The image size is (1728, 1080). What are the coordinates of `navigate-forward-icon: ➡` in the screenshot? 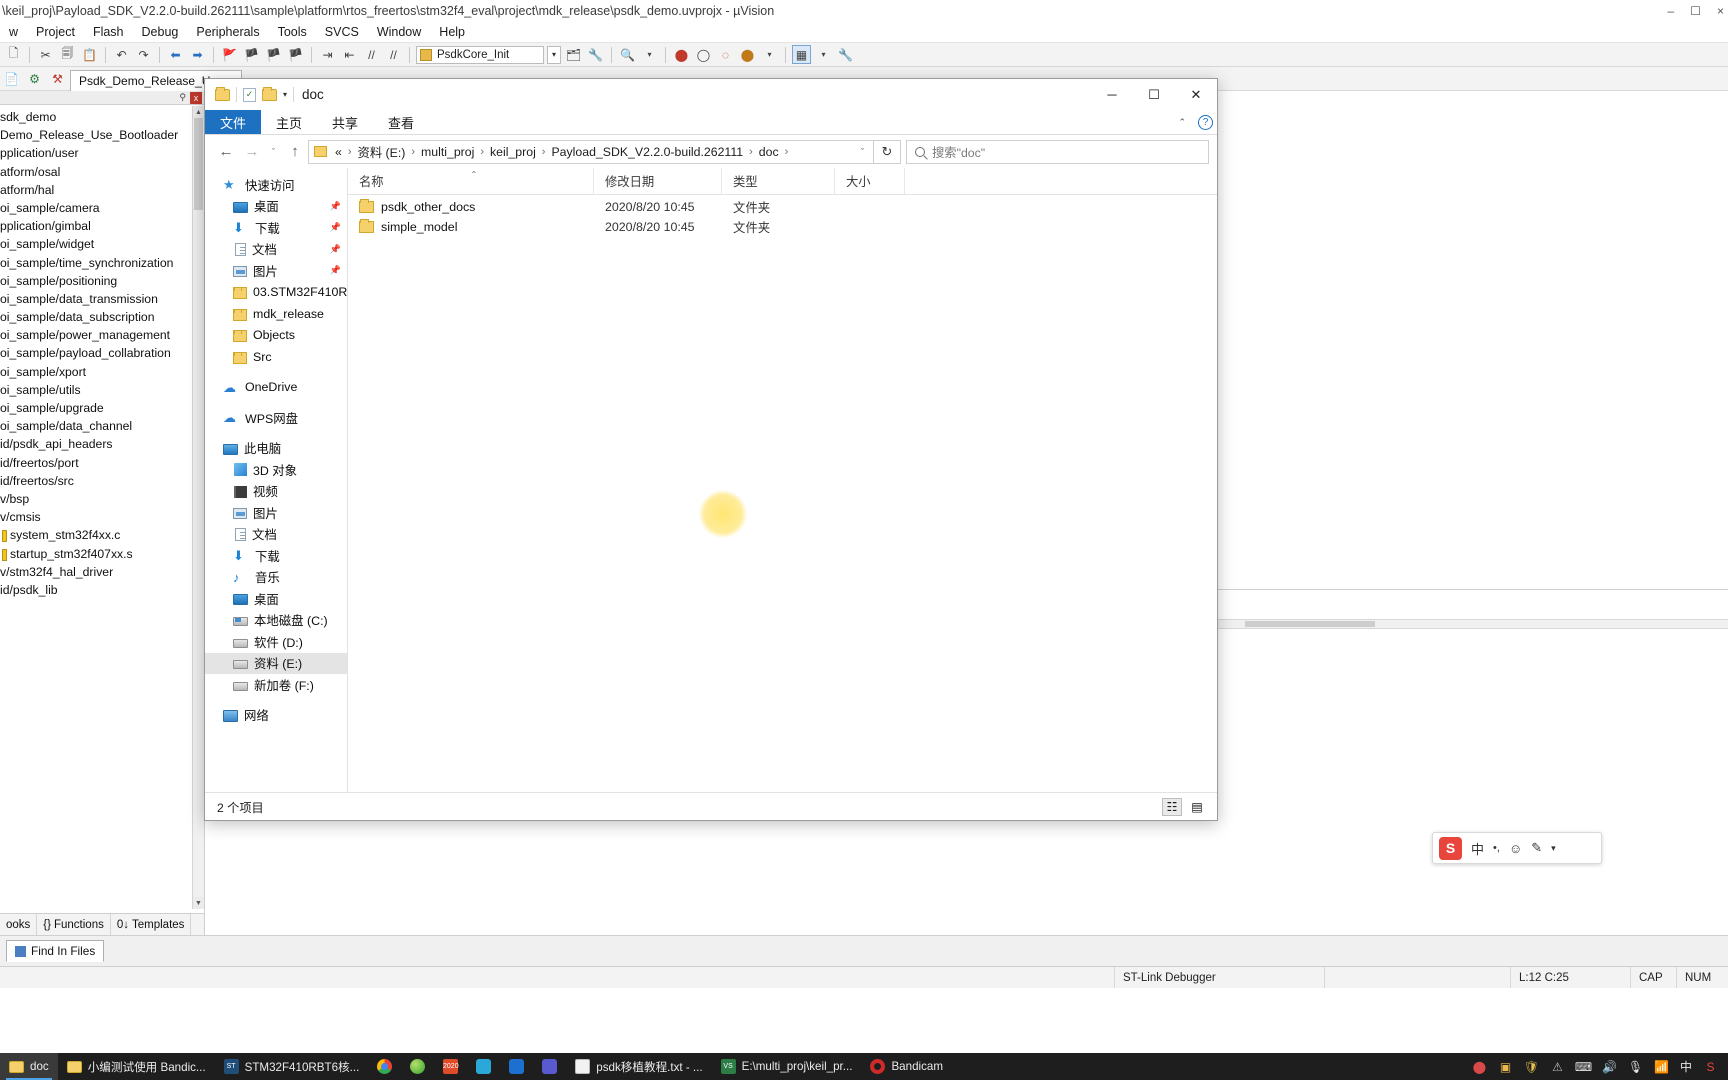 It's located at (197, 54).